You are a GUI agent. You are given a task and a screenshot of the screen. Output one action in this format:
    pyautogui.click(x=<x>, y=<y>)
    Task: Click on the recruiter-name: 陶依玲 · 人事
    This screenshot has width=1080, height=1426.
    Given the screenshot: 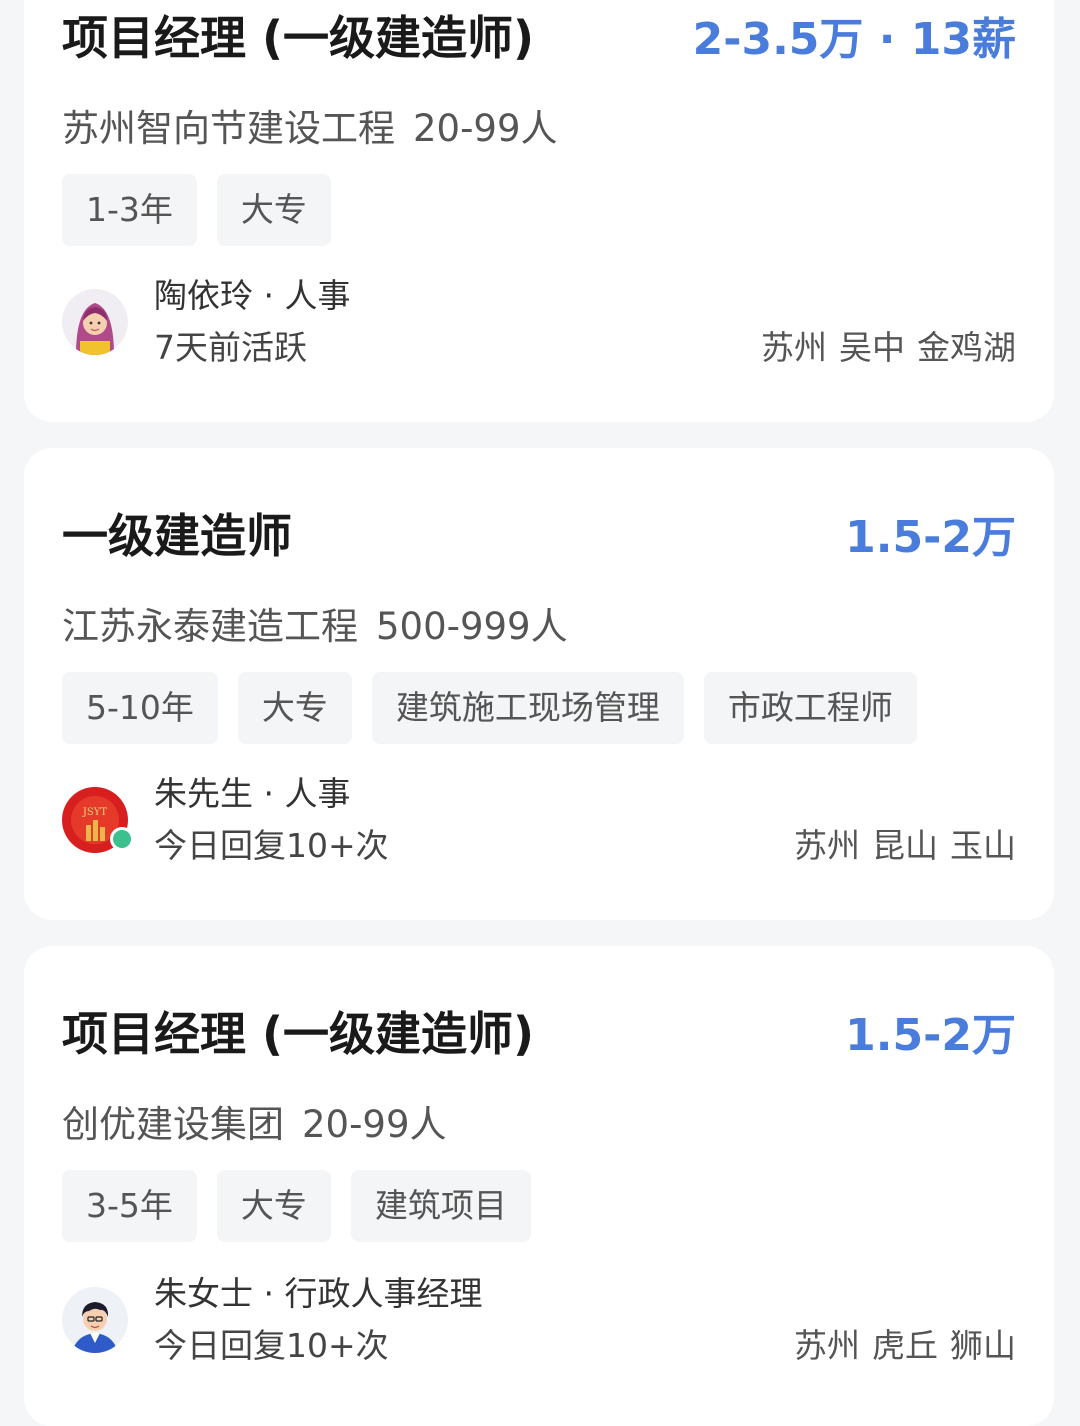 What is the action you would take?
    pyautogui.click(x=252, y=295)
    